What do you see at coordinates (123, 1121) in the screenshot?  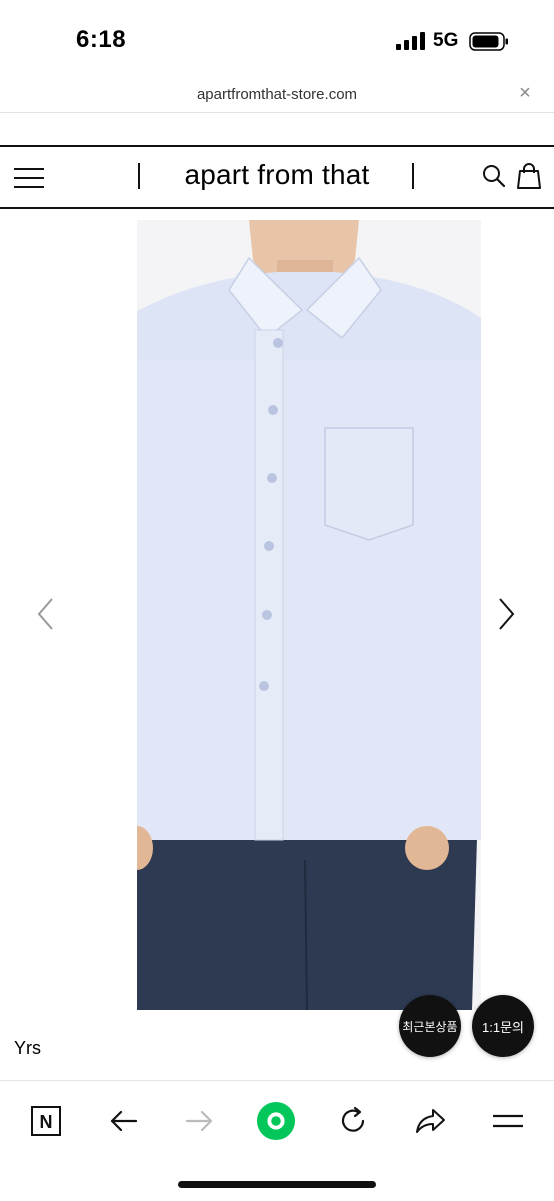 I see `back-icon` at bounding box center [123, 1121].